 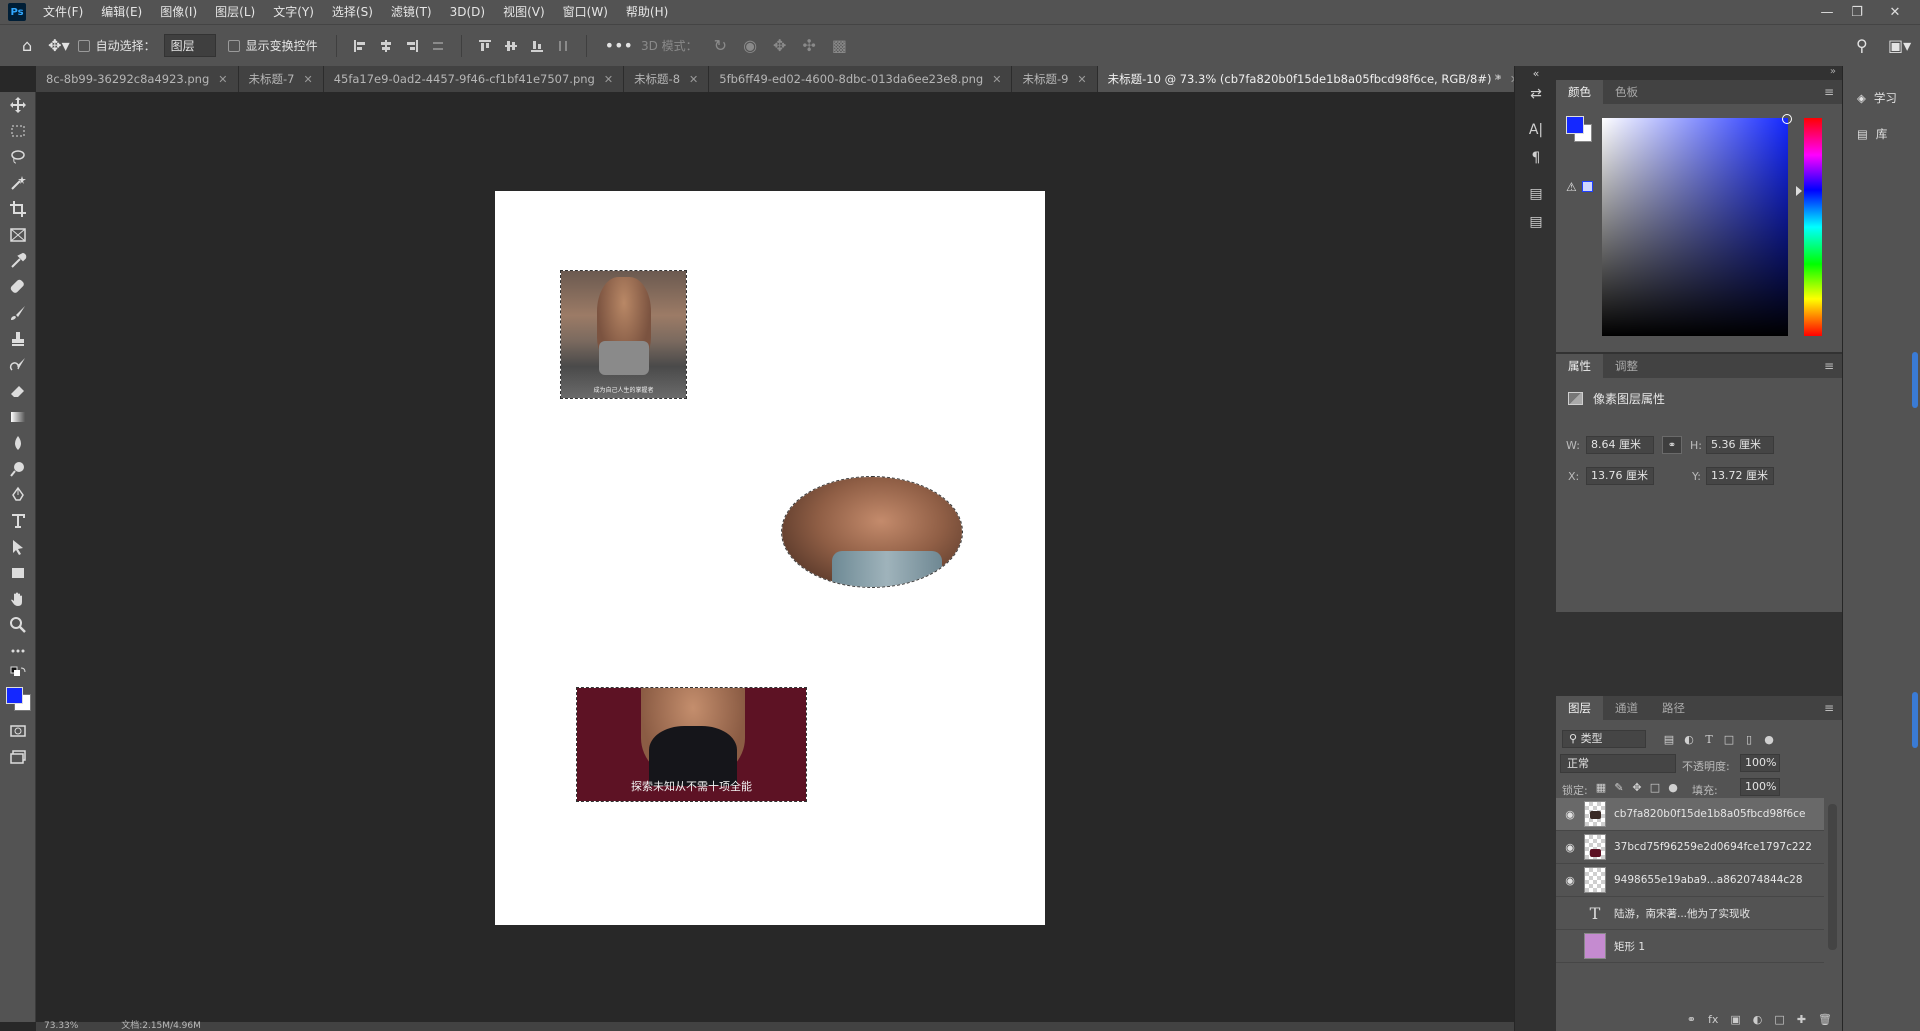 I want to click on height-field: 5.36 厘米, so click(x=1740, y=445).